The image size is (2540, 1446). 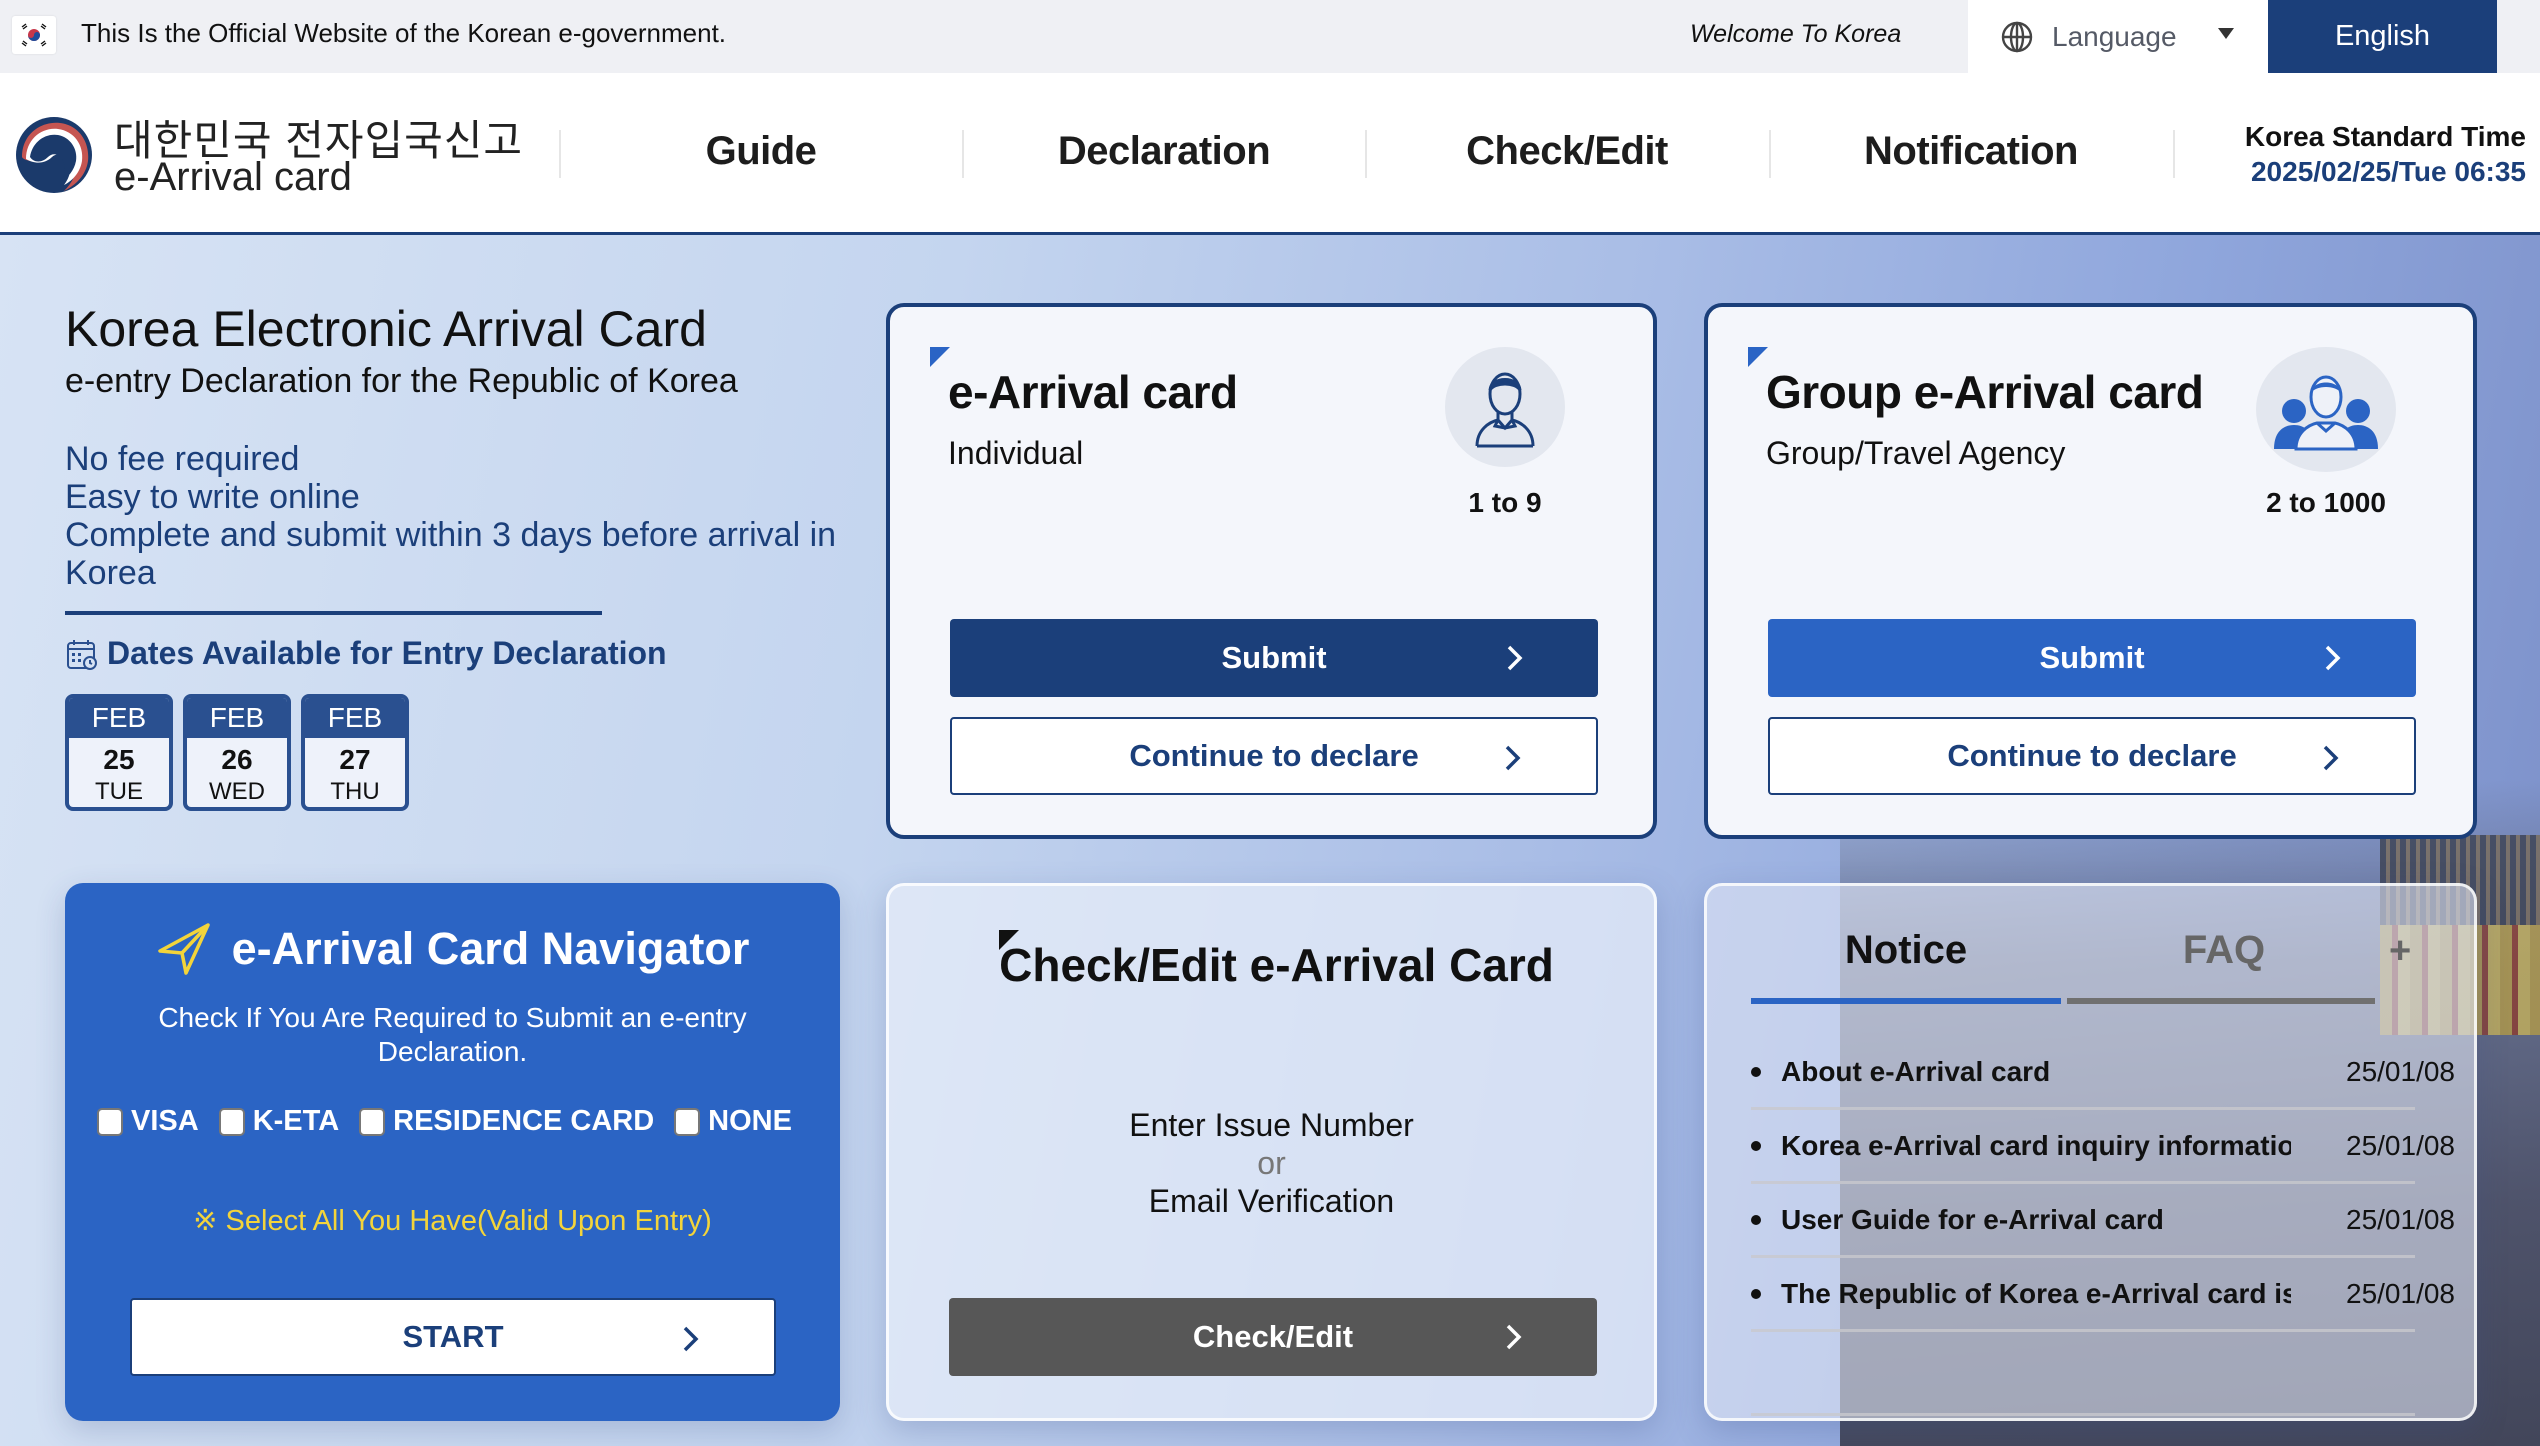 I want to click on language-selector: Language, so click(x=2118, y=36).